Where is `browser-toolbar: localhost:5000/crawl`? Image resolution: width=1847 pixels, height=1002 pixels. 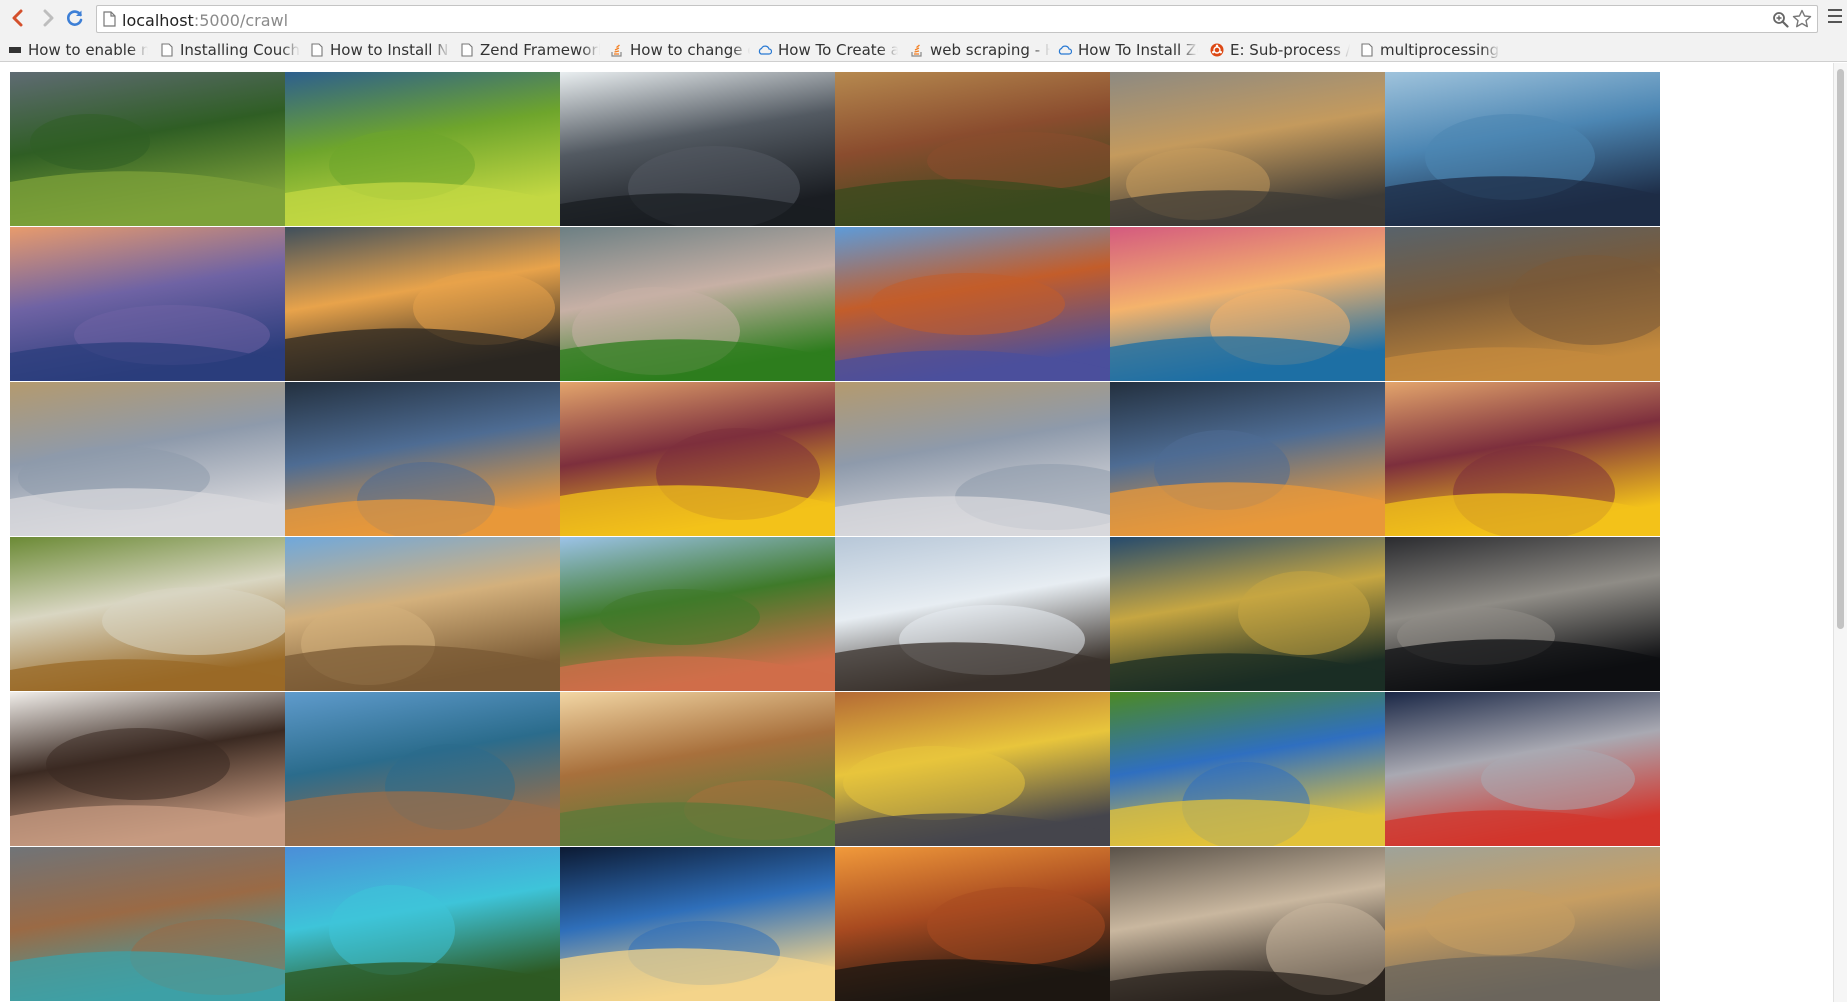
browser-toolbar: localhost:5000/crawl is located at coordinates (923, 19).